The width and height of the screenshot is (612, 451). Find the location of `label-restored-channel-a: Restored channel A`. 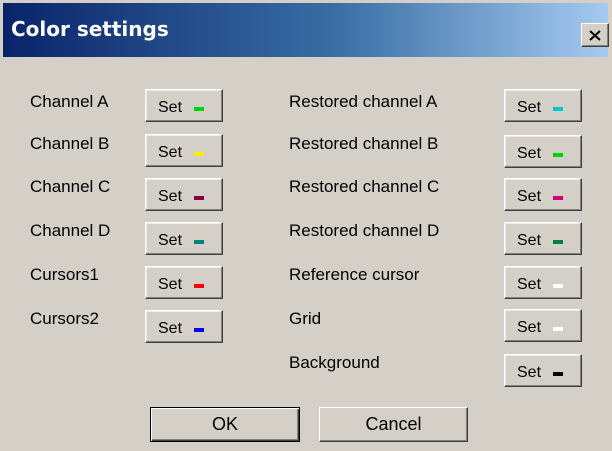

label-restored-channel-a: Restored channel A is located at coordinates (363, 101).